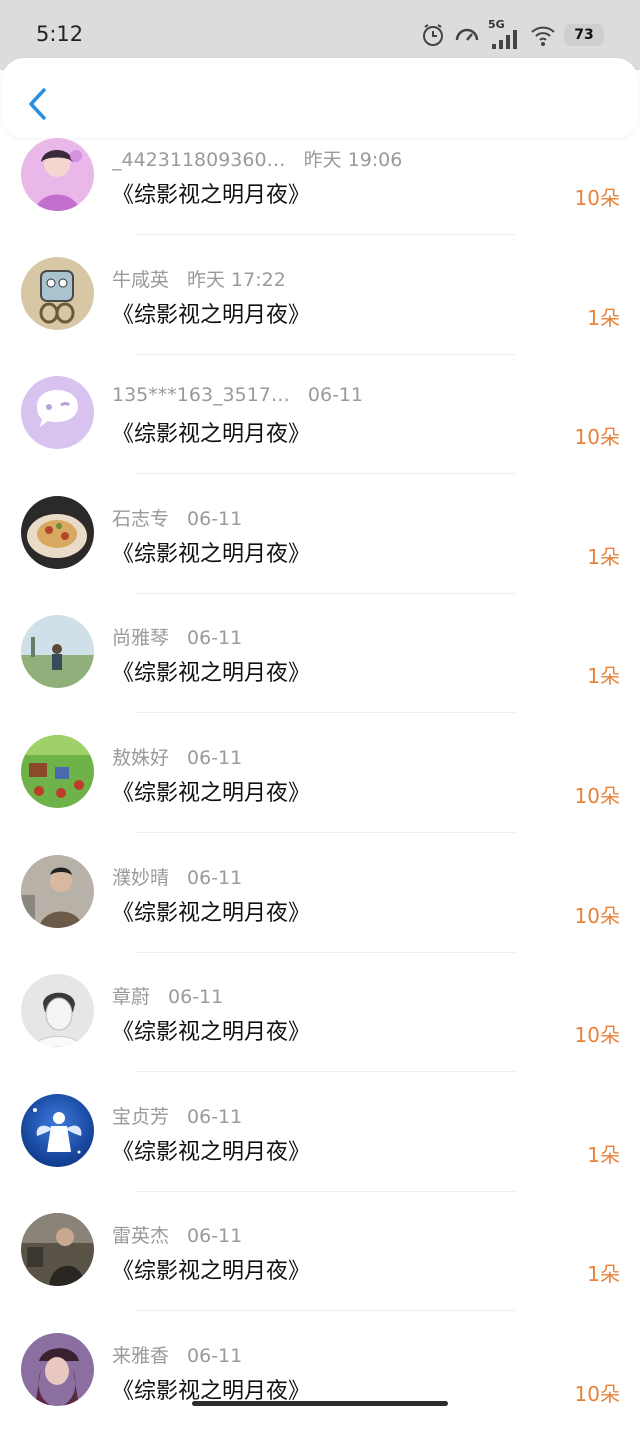 The height and width of the screenshot is (1436, 640). I want to click on list-item: 濮妙晴 06-11 《综影视之明月夜》 10朵, so click(320, 898).